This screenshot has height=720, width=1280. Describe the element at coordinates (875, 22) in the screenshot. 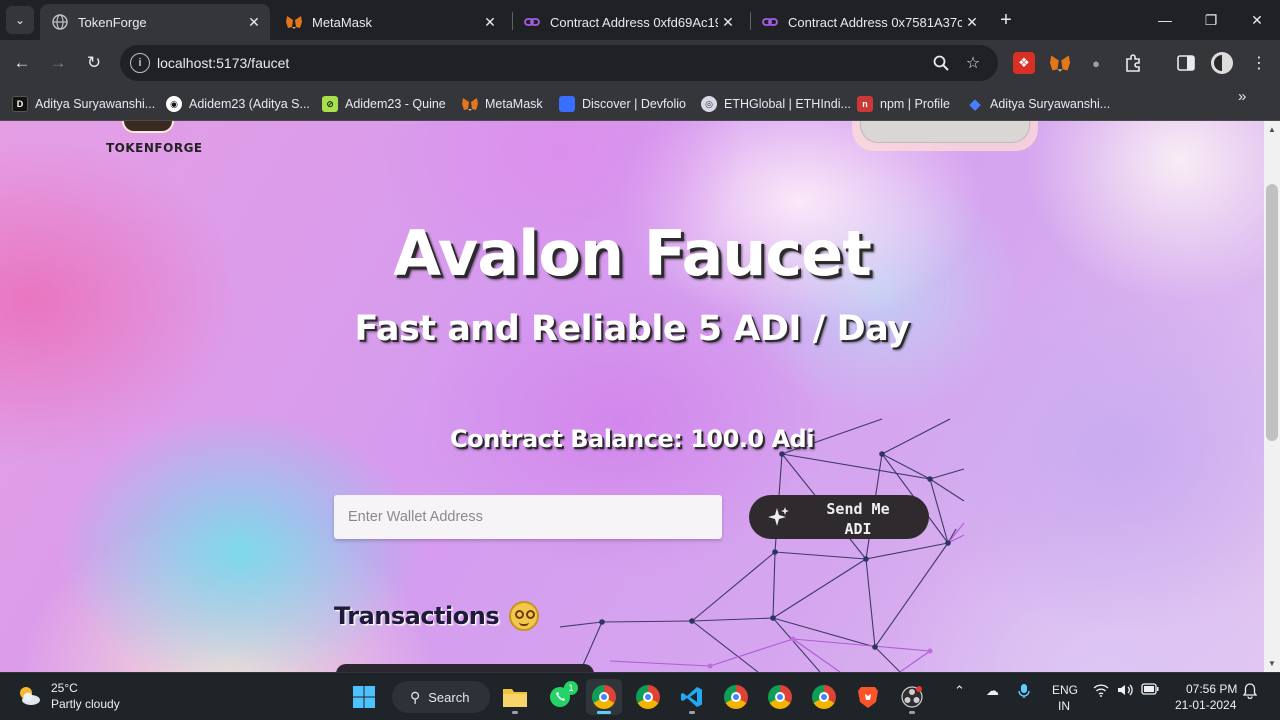

I see `tab-title: Contract Address 0x7581A37c5` at that location.